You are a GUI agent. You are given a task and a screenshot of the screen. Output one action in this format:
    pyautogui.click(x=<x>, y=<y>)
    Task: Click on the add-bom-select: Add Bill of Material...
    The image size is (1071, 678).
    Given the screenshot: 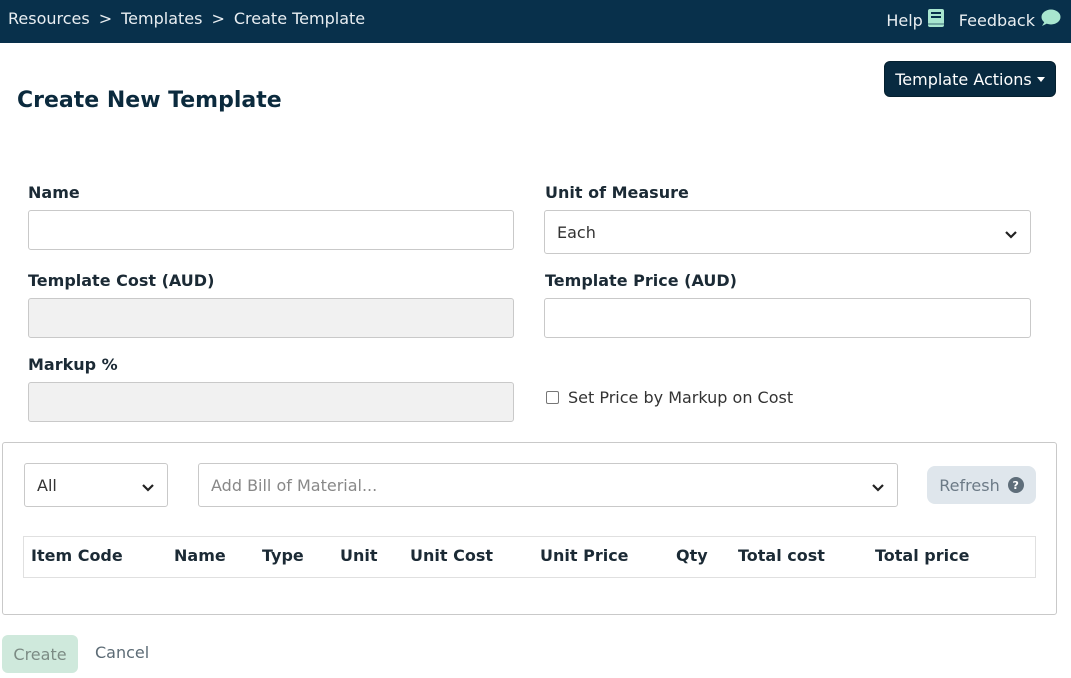 What is the action you would take?
    pyautogui.click(x=548, y=485)
    